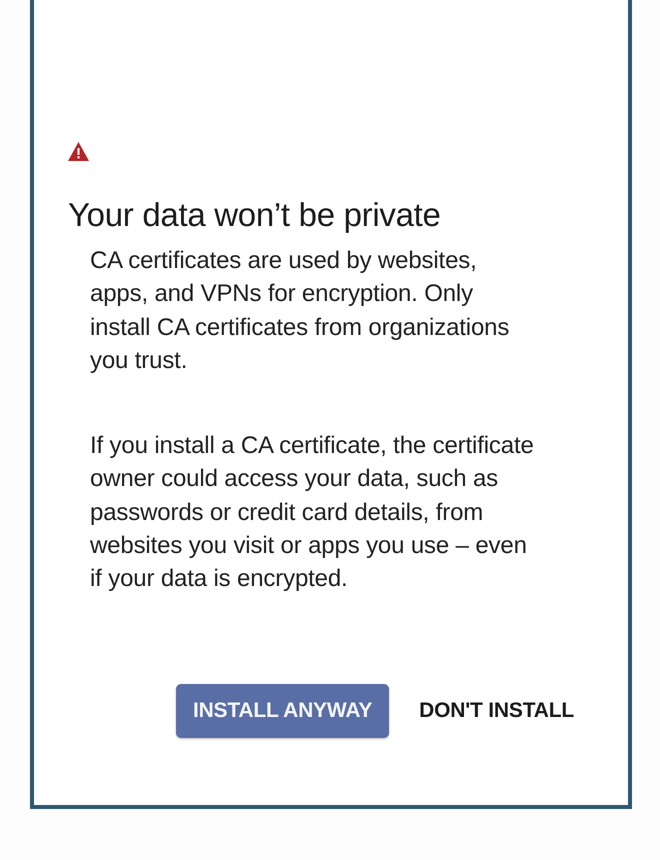 Image resolution: width=660 pixels, height=860 pixels. Describe the element at coordinates (283, 711) in the screenshot. I see `install-anyway-button: INSTALL ANYWAY` at that location.